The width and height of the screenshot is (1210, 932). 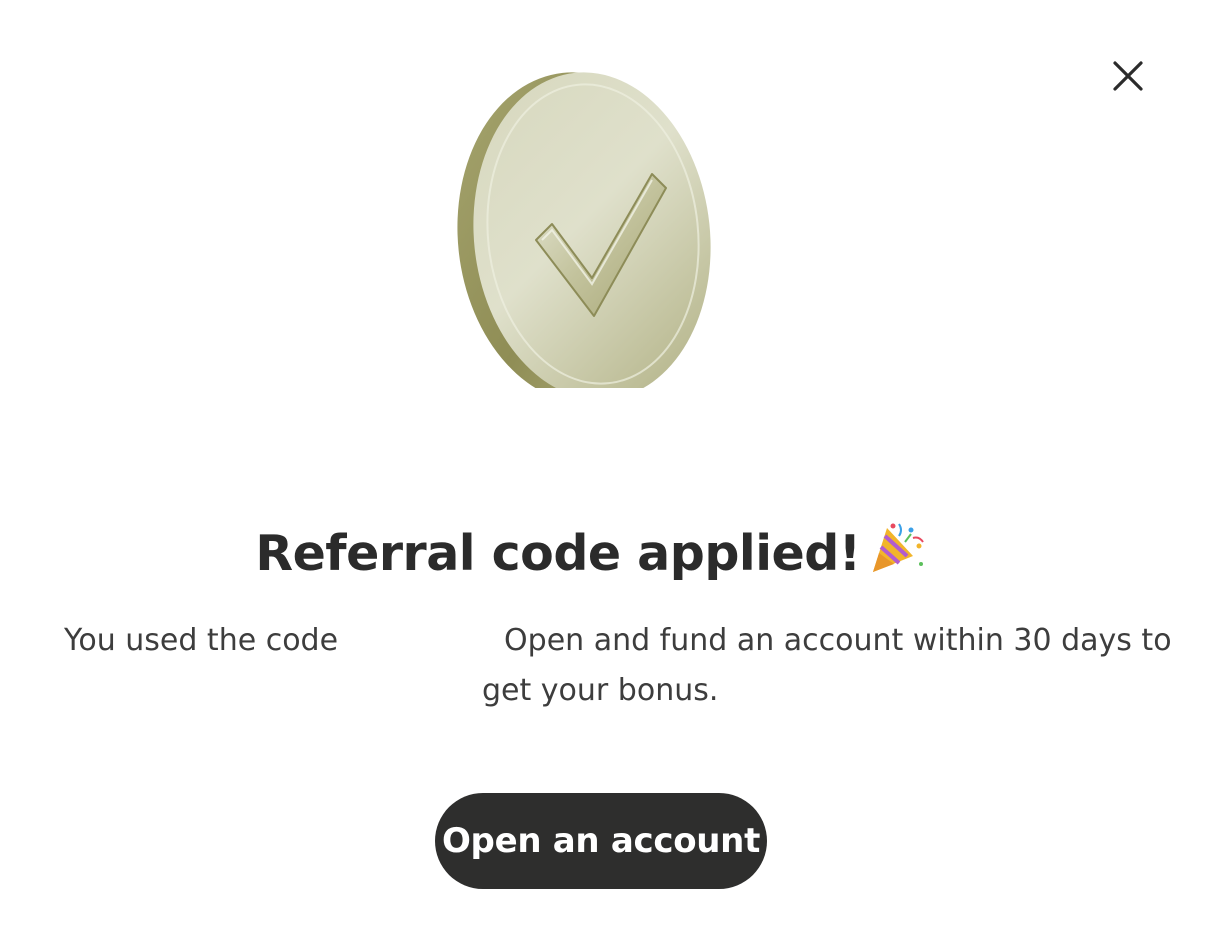 I want to click on party-popper-icon, so click(x=897, y=553).